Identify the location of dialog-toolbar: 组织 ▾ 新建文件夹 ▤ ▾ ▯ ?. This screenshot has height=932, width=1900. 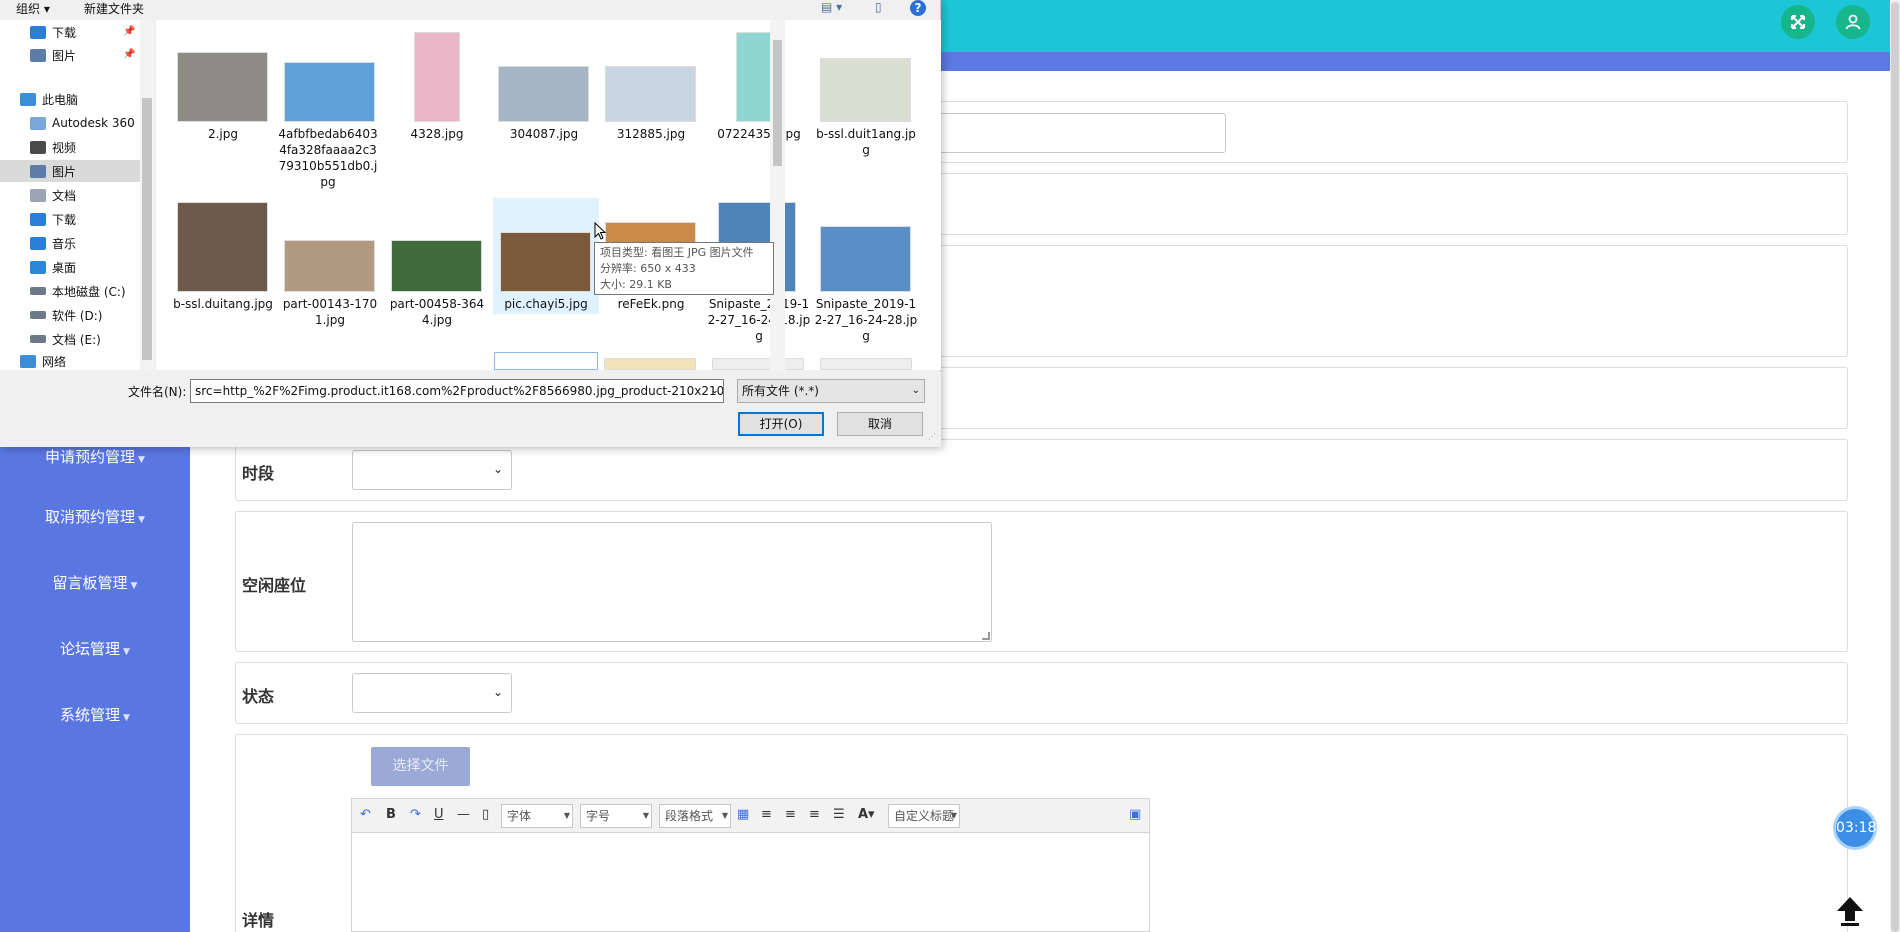
(470, 9).